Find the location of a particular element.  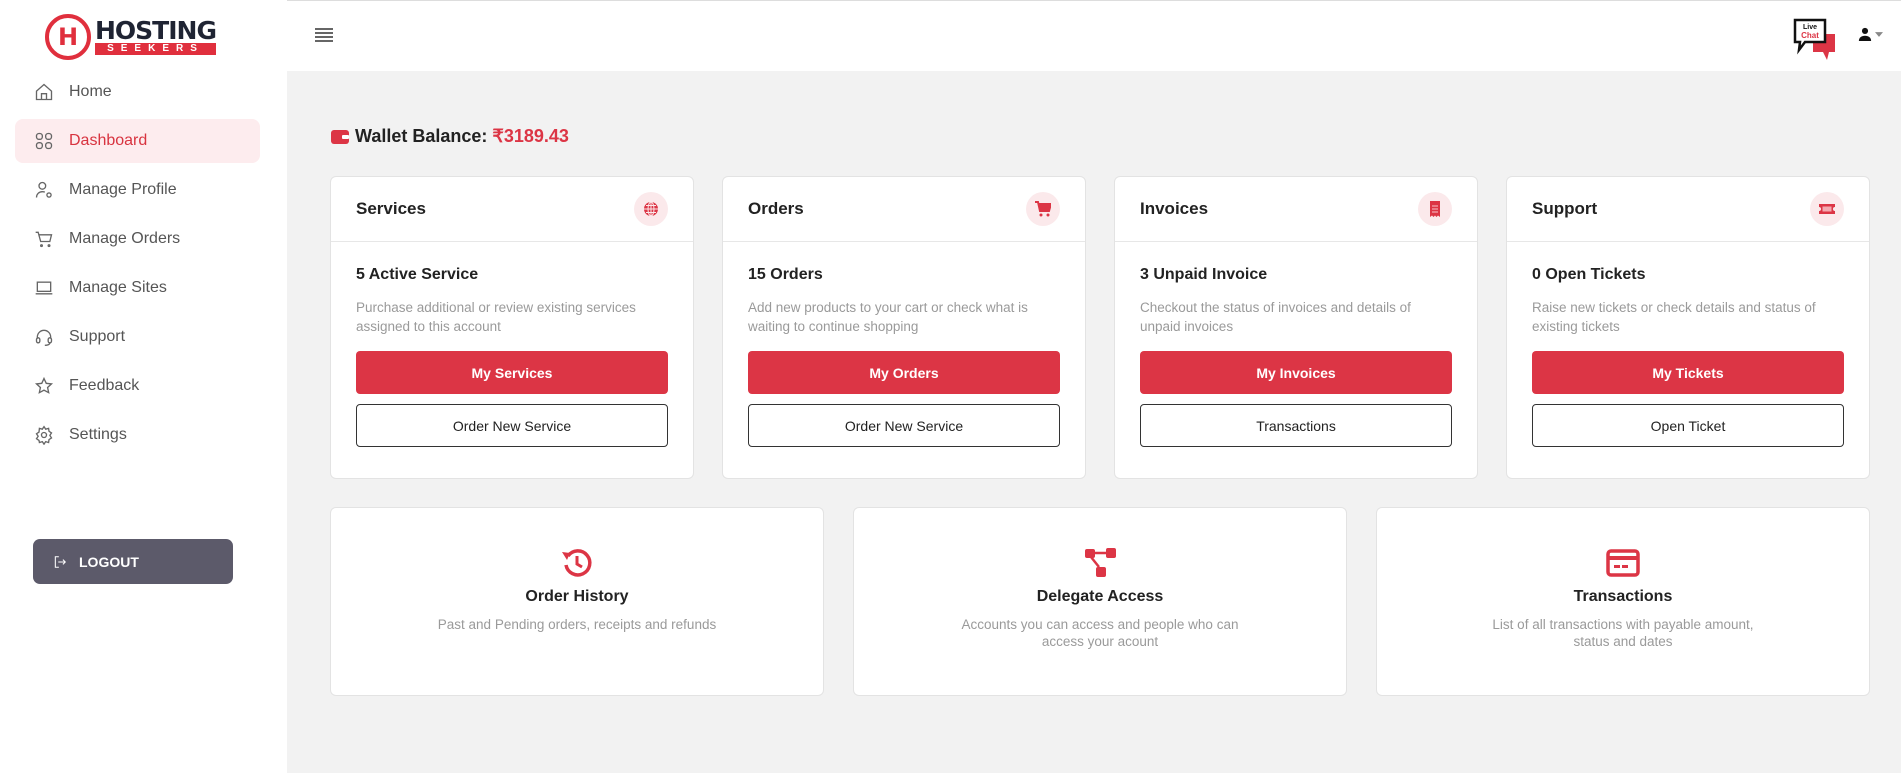

wallet-icon is located at coordinates (340, 136).